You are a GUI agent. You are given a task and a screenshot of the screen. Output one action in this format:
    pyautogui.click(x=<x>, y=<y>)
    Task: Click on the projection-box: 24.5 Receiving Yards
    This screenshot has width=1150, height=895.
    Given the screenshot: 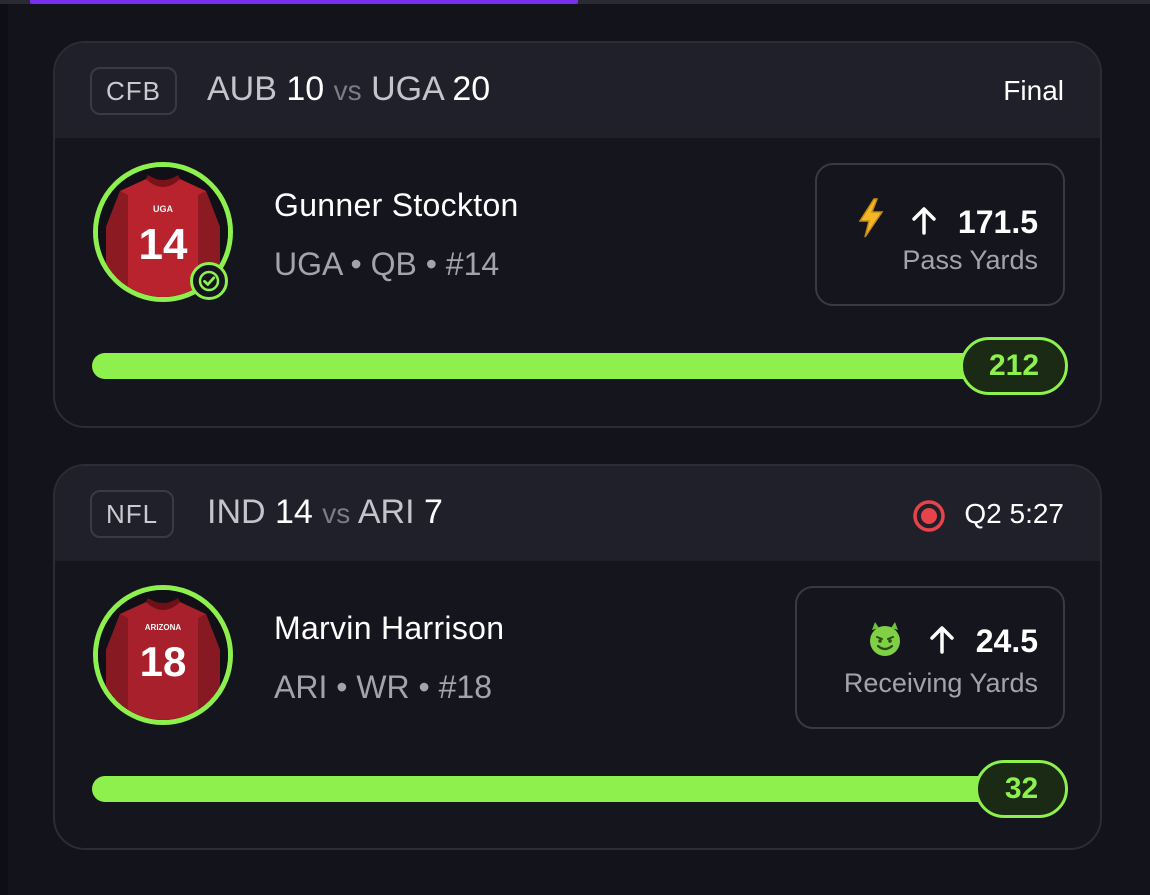 What is the action you would take?
    pyautogui.click(x=930, y=657)
    